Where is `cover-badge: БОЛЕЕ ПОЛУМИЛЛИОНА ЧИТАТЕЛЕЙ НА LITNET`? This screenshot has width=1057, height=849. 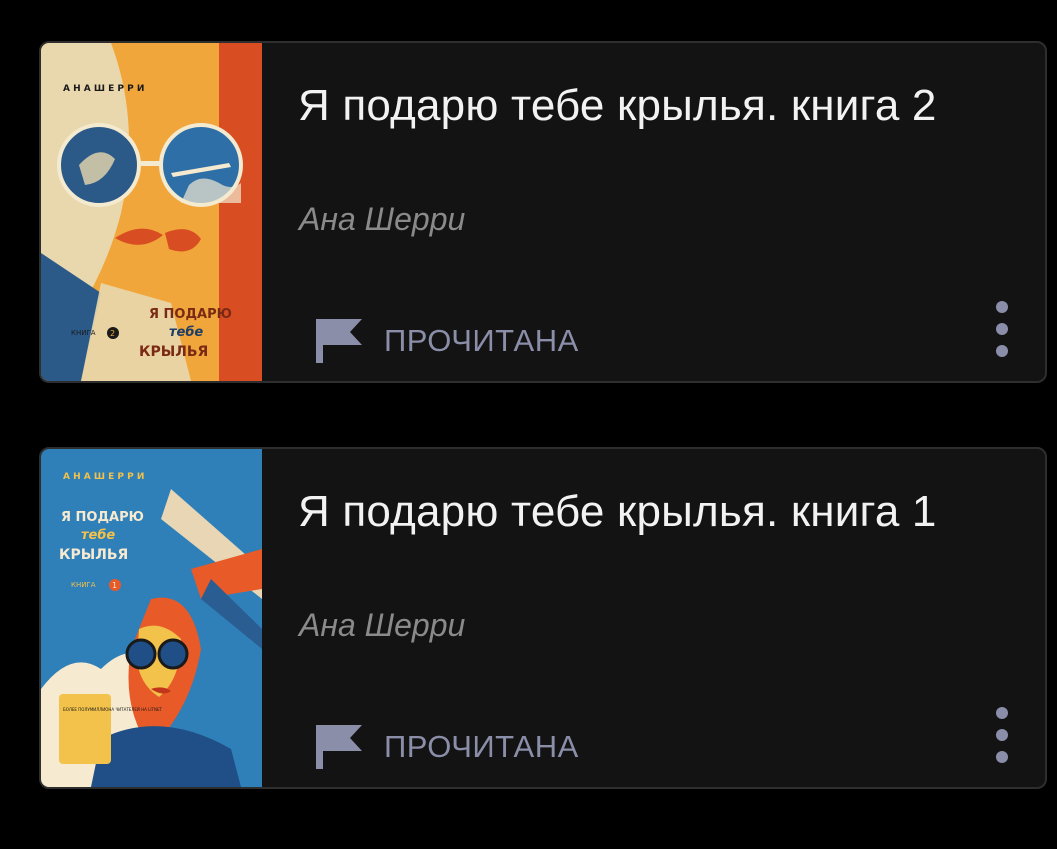 cover-badge: БОЛЕЕ ПОЛУМИЛЛИОНА ЧИТАТЕЛЕЙ НА LITNET is located at coordinates (113, 709).